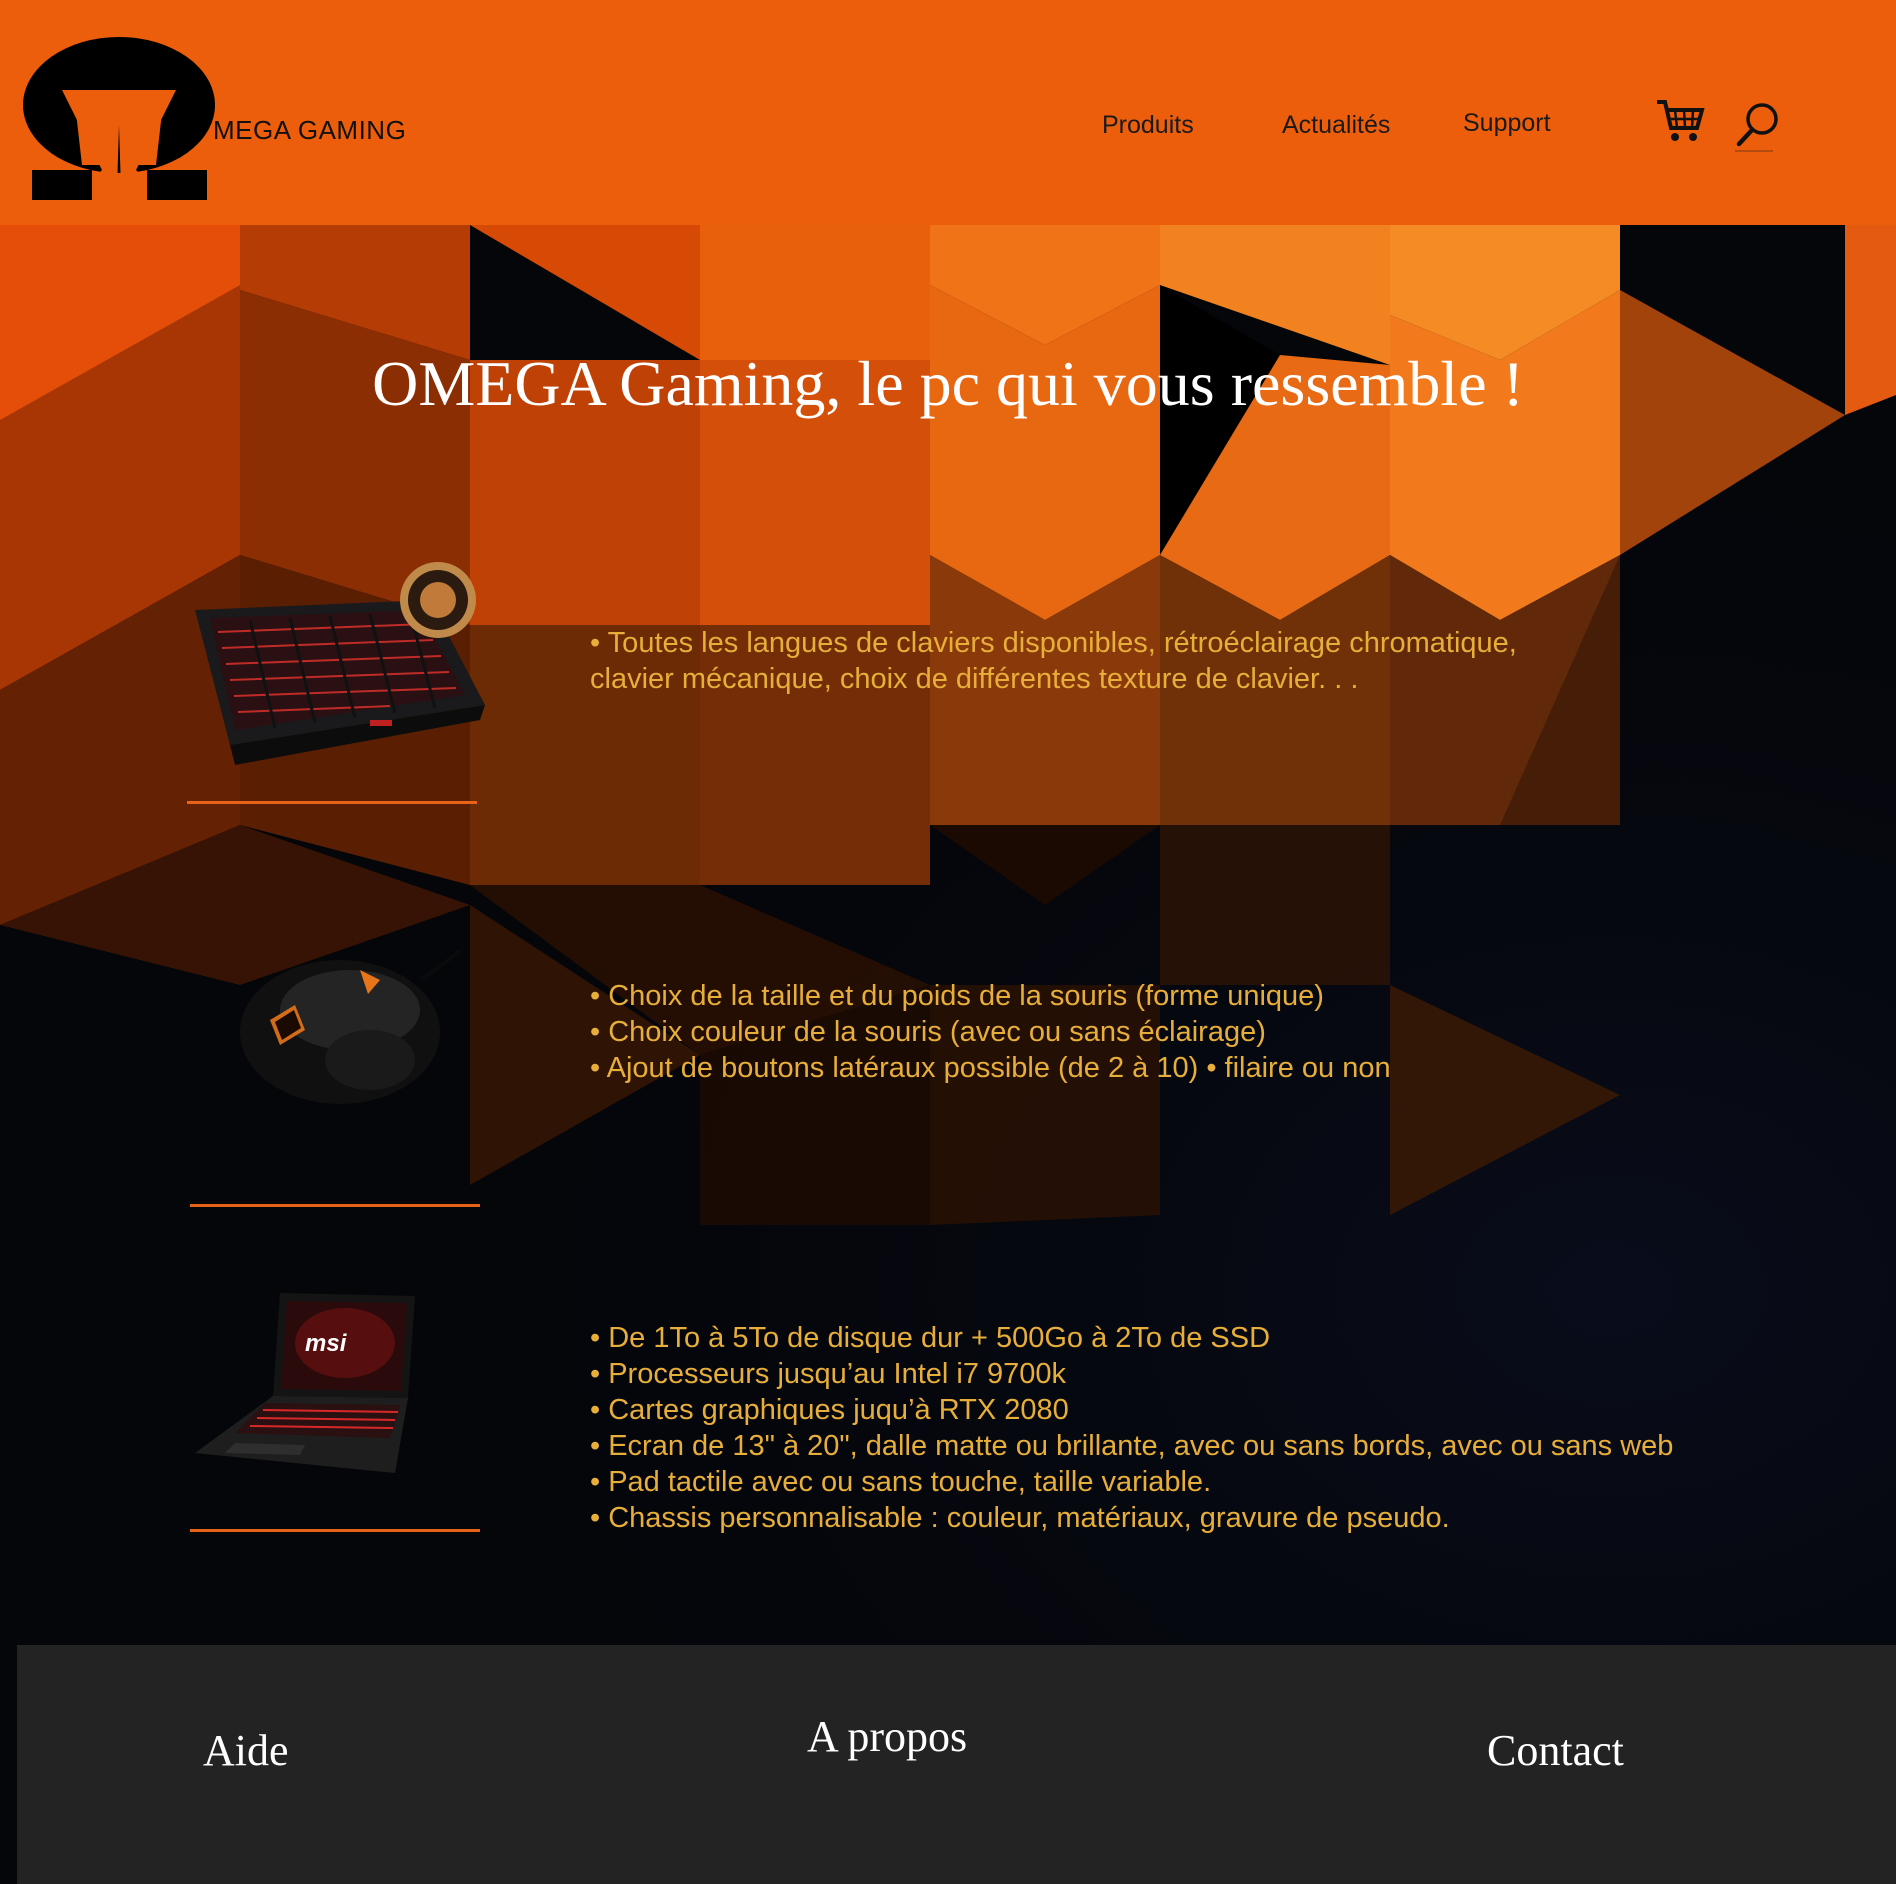 Image resolution: width=1896 pixels, height=1884 pixels. What do you see at coordinates (345, 1030) in the screenshot?
I see `mouse-image` at bounding box center [345, 1030].